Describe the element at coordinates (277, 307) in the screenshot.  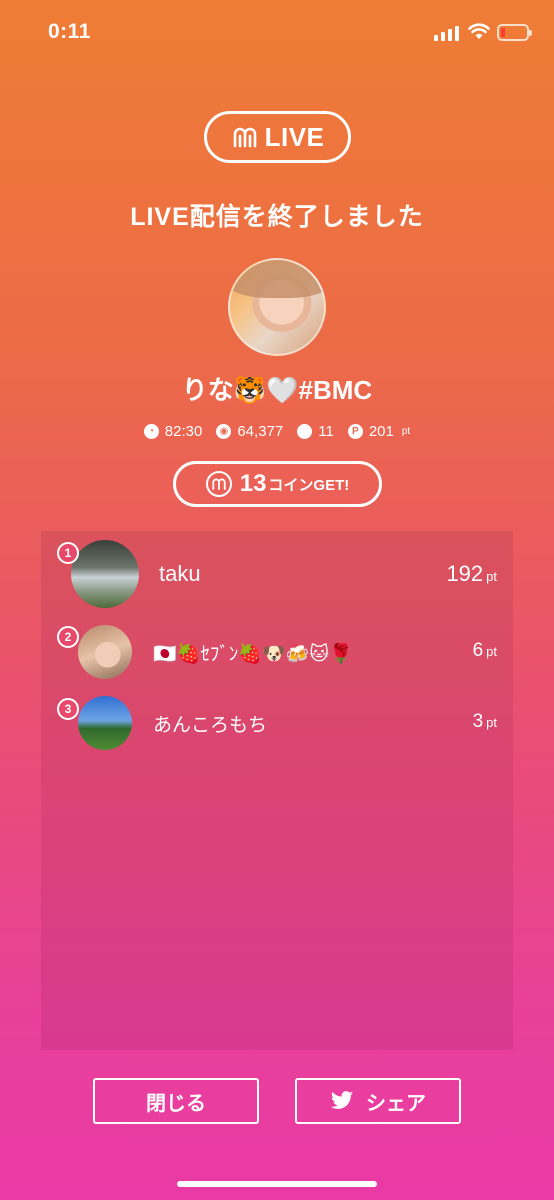
I see `broadcaster-avatar` at that location.